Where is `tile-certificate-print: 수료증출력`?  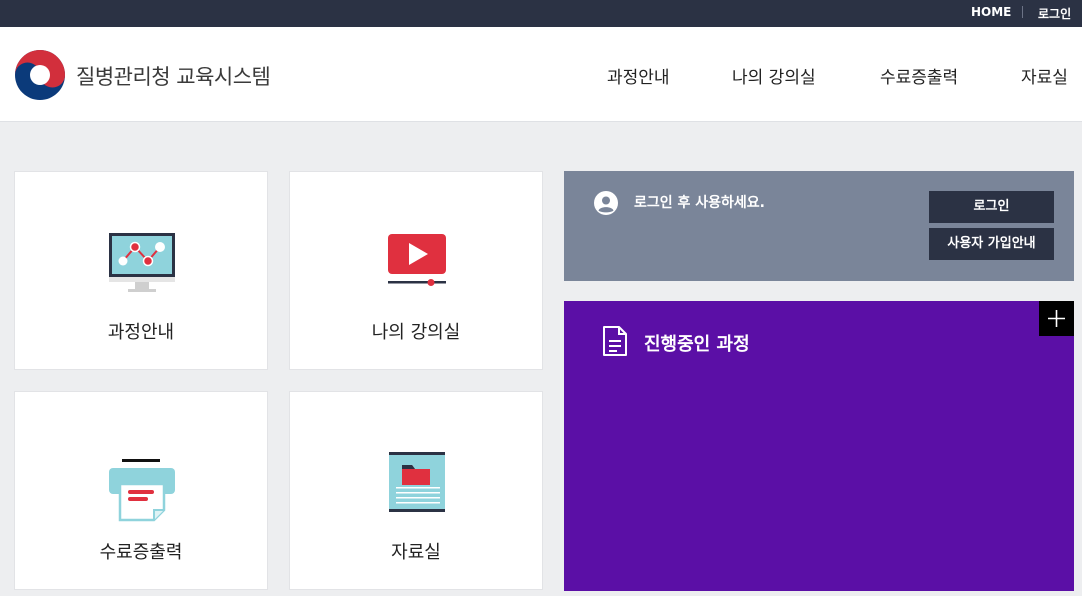 tile-certificate-print: 수료증출력 is located at coordinates (141, 490).